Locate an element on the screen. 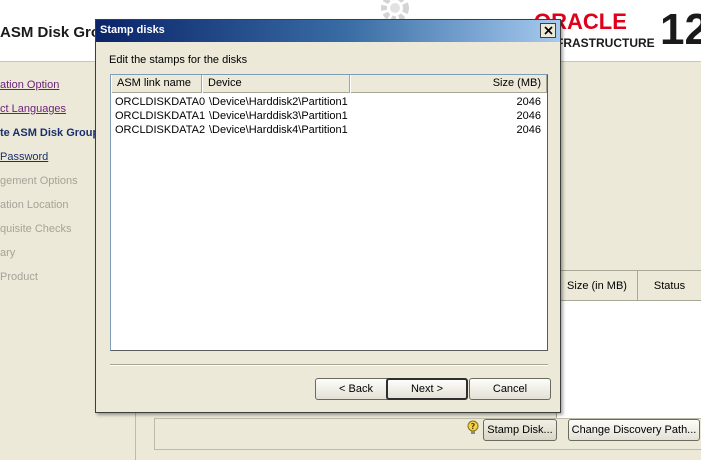  nav-step-create-asm-disk-group: te ASM Disk Group is located at coordinates (49, 133).